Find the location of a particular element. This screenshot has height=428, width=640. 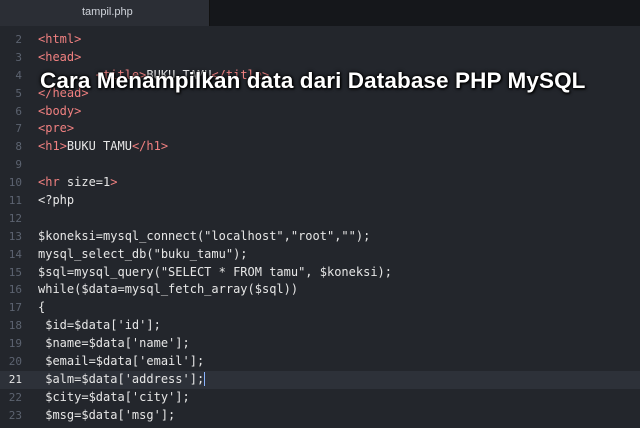

line-code: $name=$data['name']; is located at coordinates (114, 343).